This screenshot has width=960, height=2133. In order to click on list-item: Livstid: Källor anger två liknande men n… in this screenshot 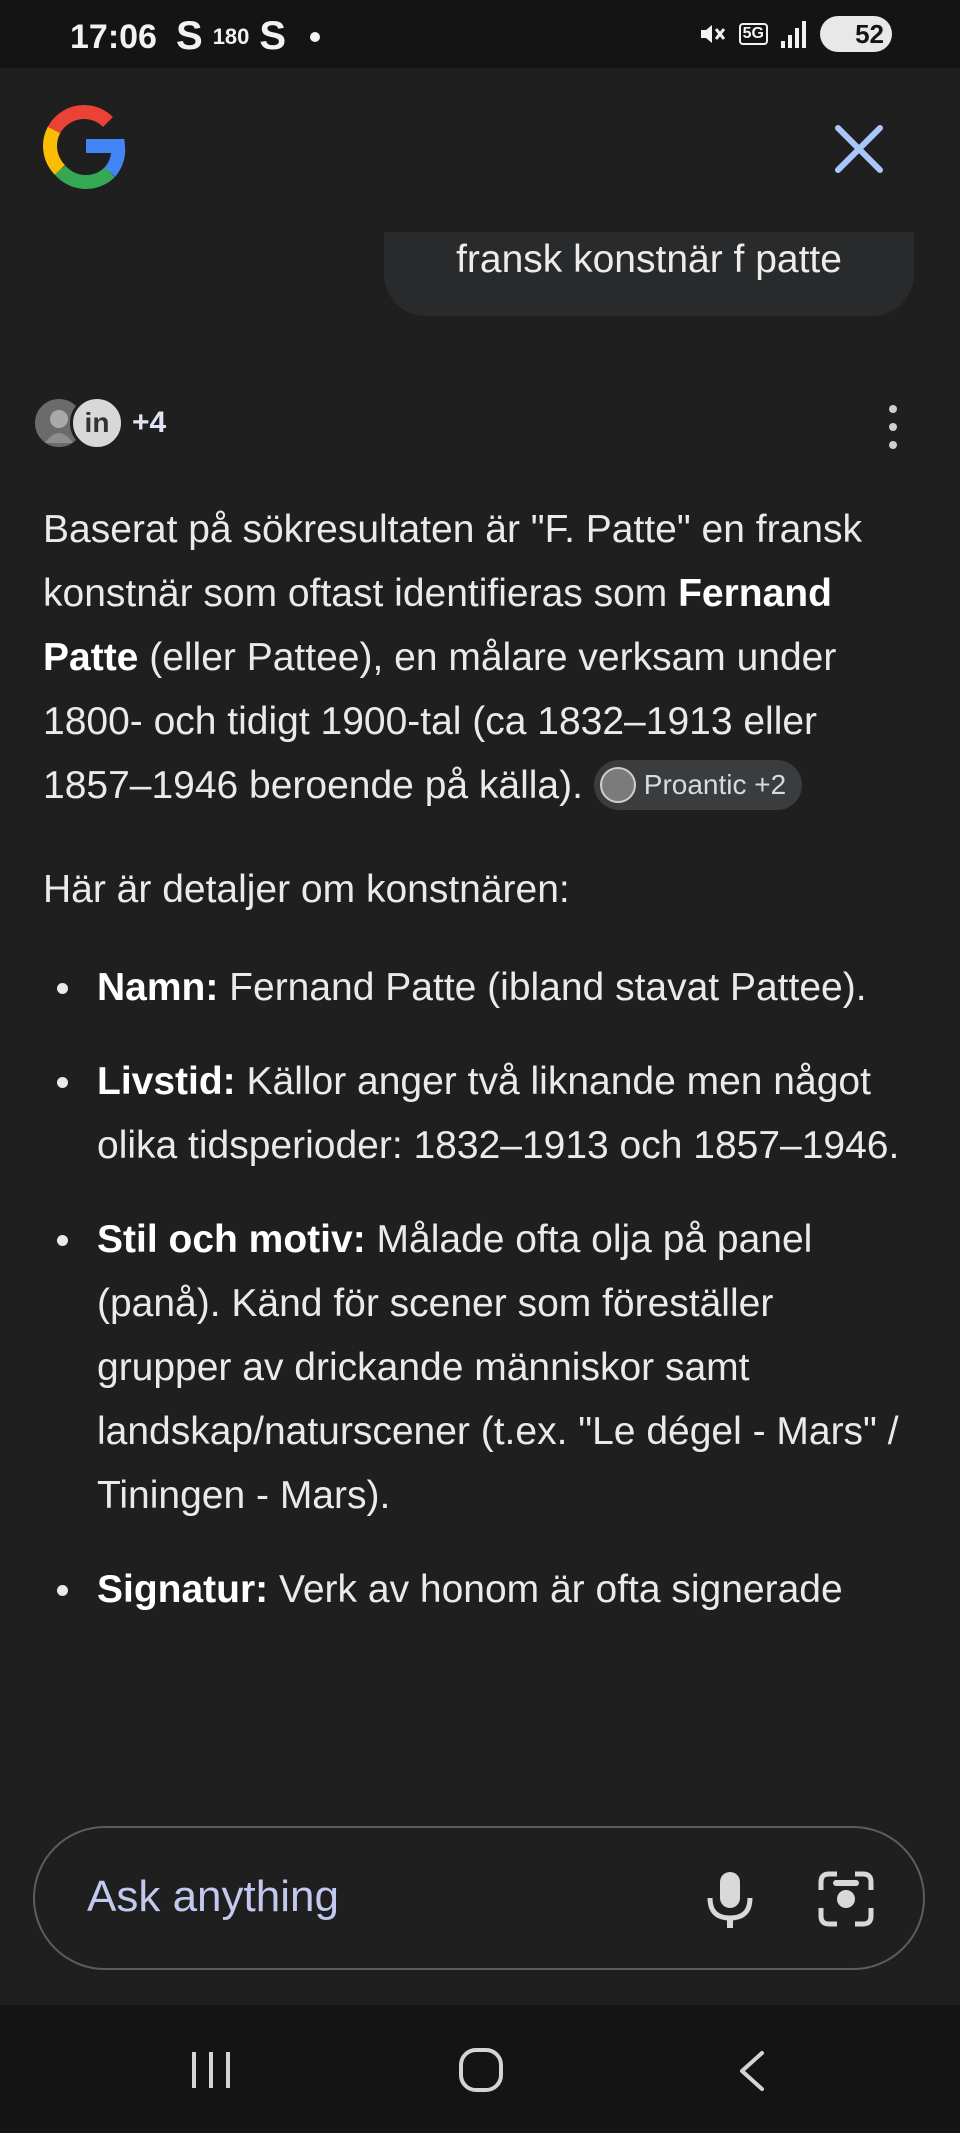, I will do `click(481, 1114)`.